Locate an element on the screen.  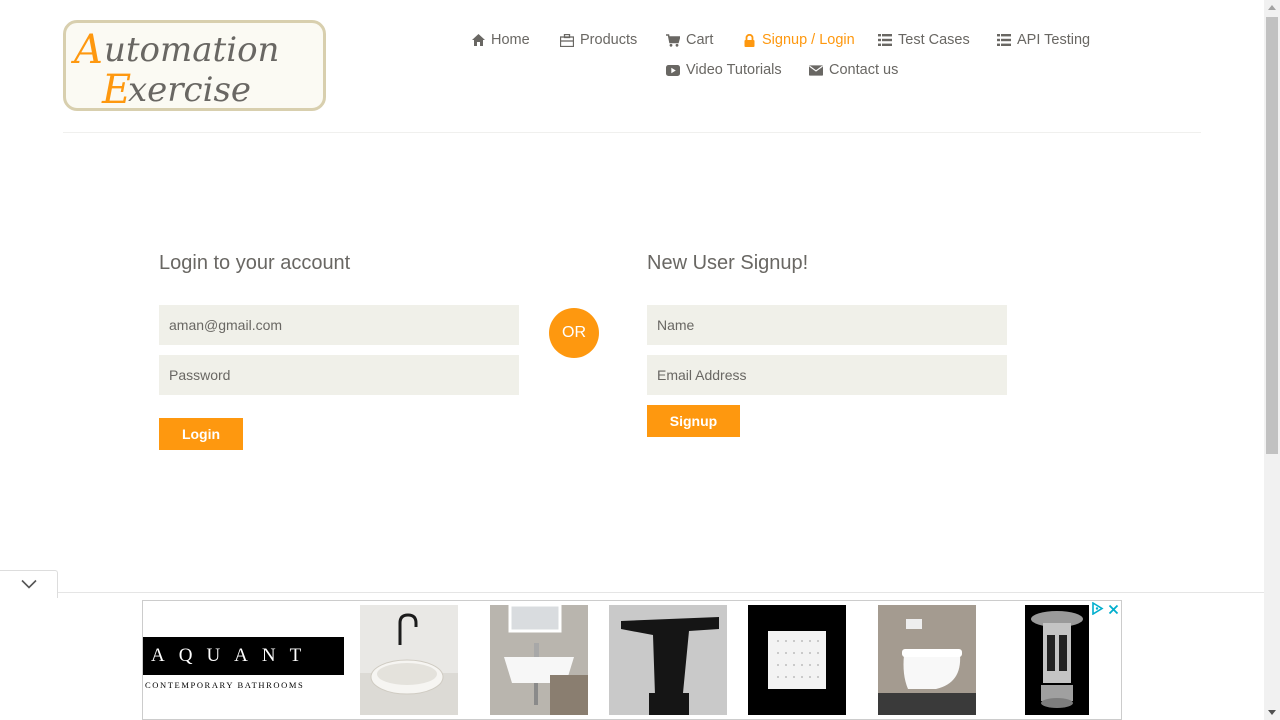
login-email-input is located at coordinates (339, 325).